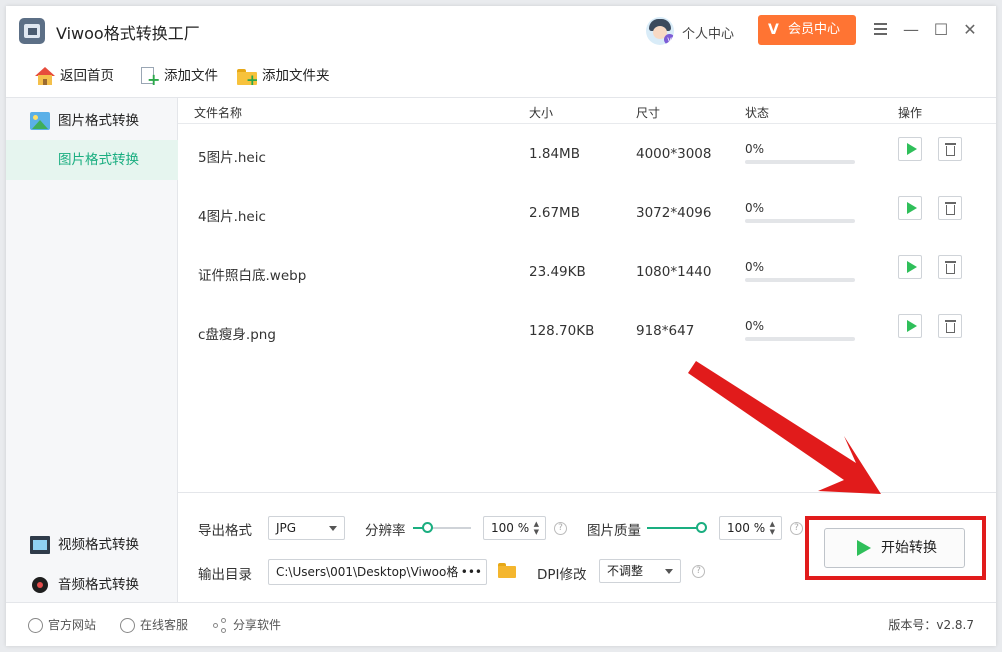 This screenshot has height=652, width=1002. I want to click on quality-help-icon: ?, so click(796, 528).